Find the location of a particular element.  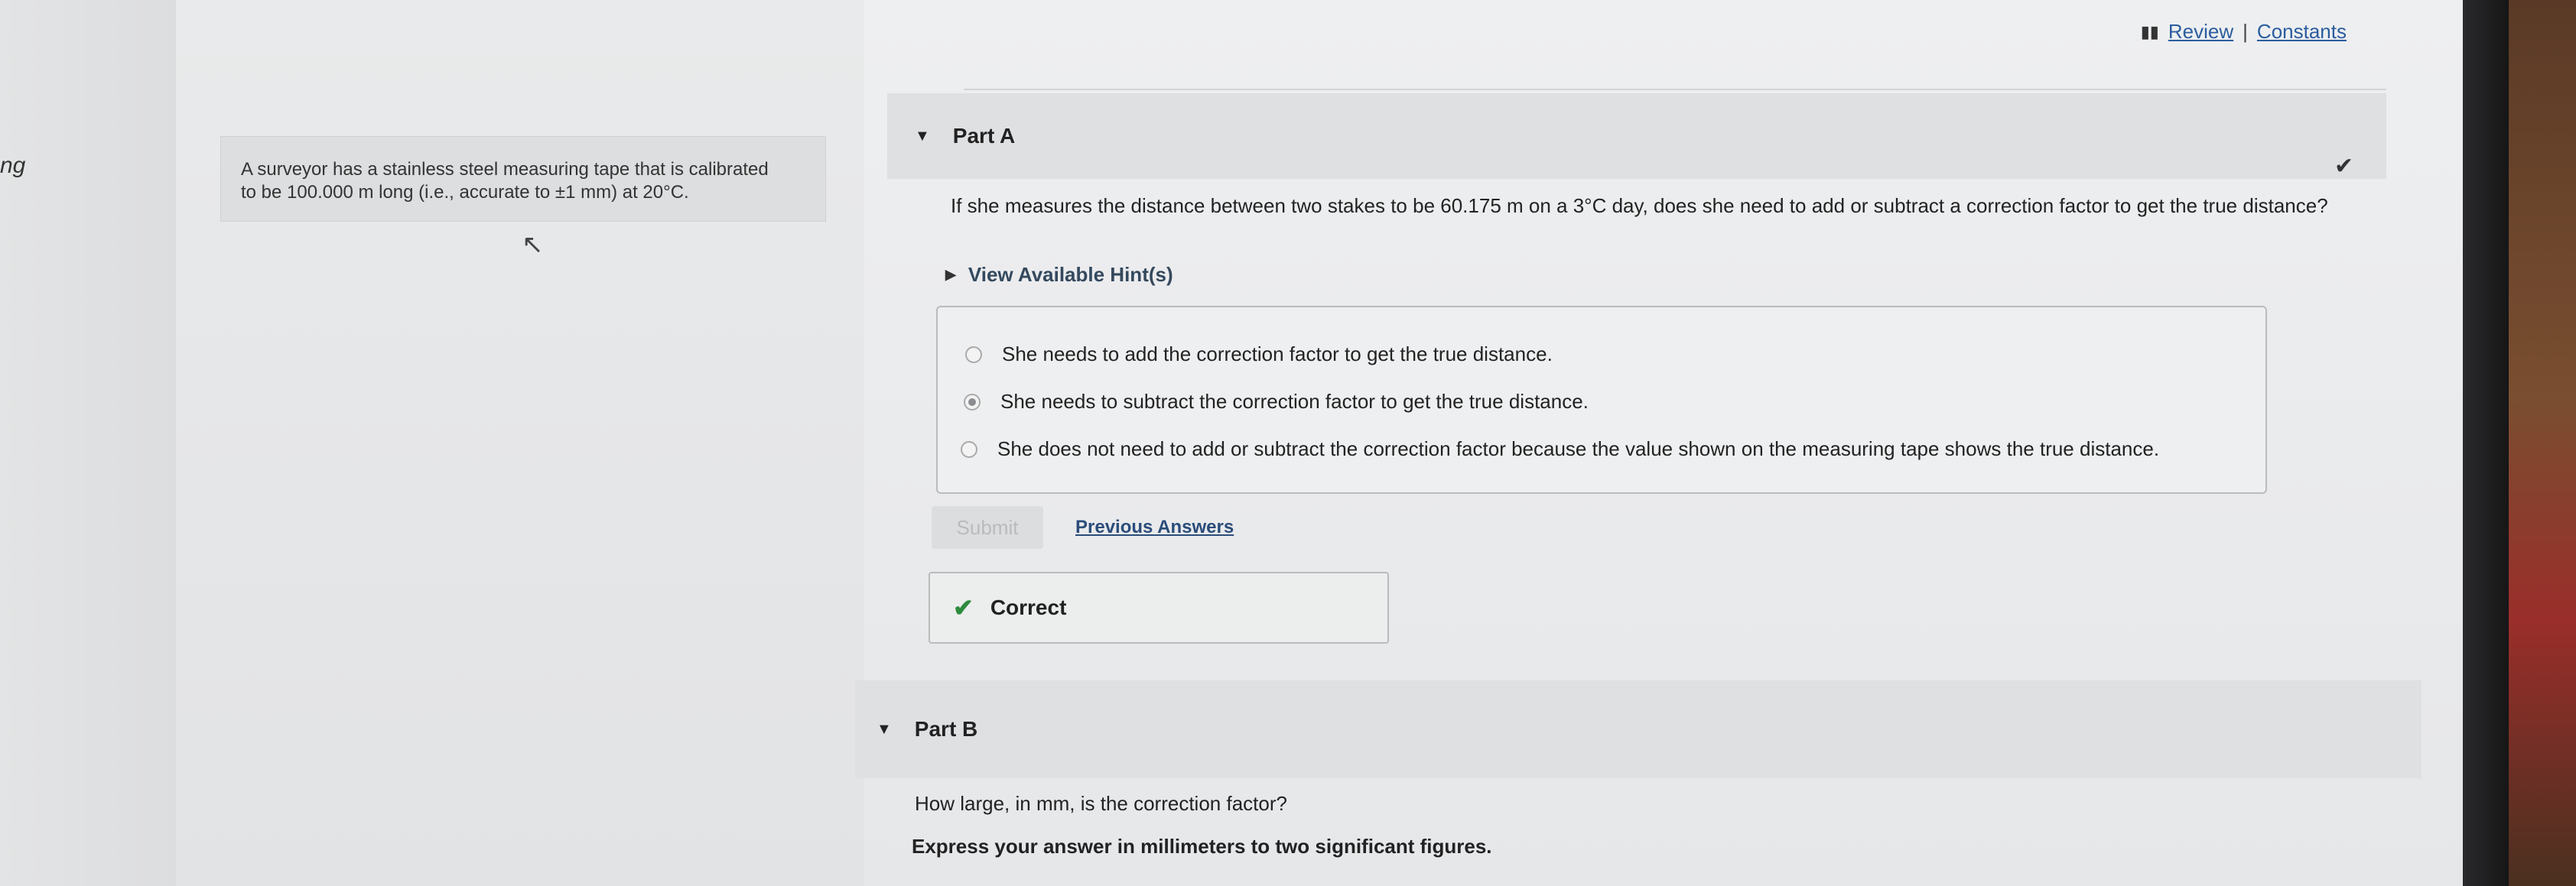

chevron-right-icon: ▶ is located at coordinates (950, 274).